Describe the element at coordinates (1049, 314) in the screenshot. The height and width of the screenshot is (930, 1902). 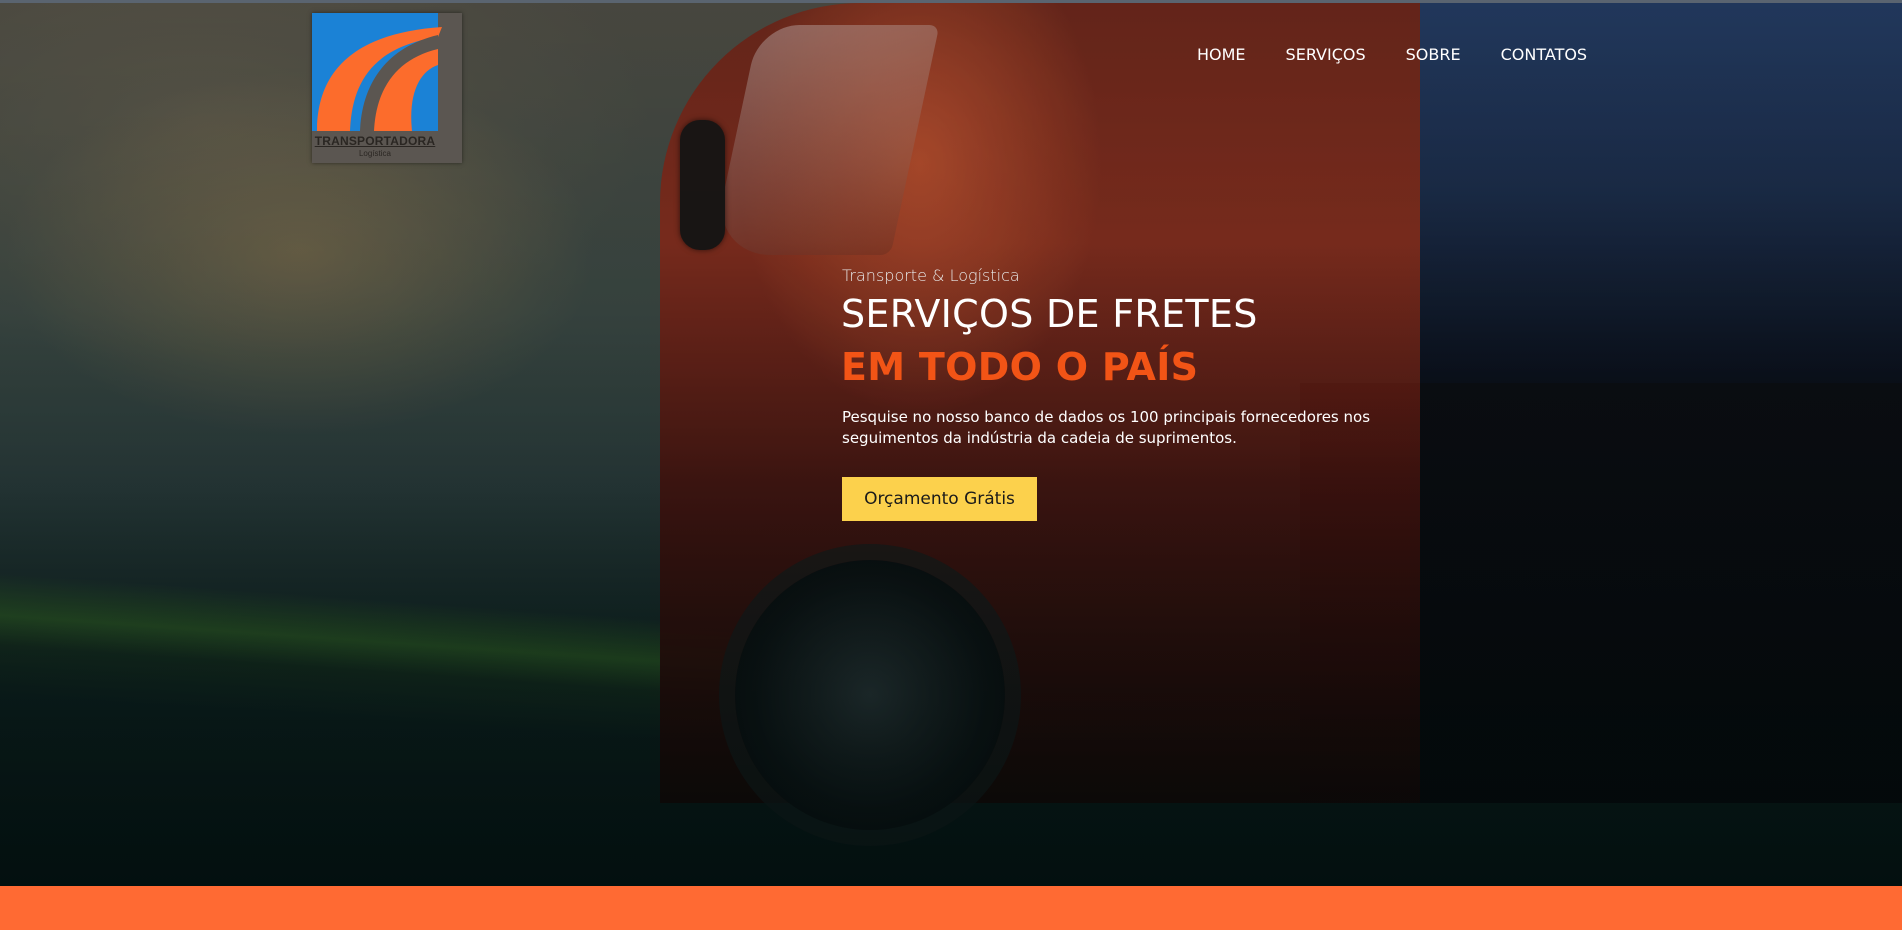
I see `hero-headline: SERVIÇOS DE FRETES` at that location.